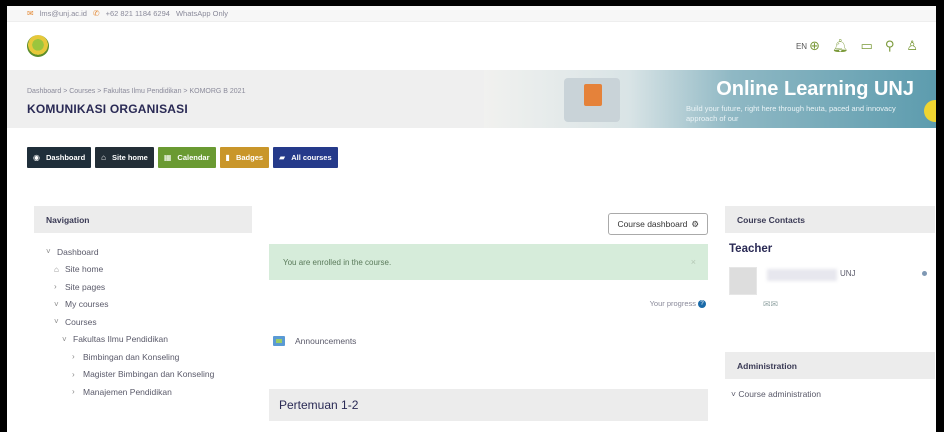  Describe the element at coordinates (167, 157) in the screenshot. I see `calendar-icon: ▦` at that location.